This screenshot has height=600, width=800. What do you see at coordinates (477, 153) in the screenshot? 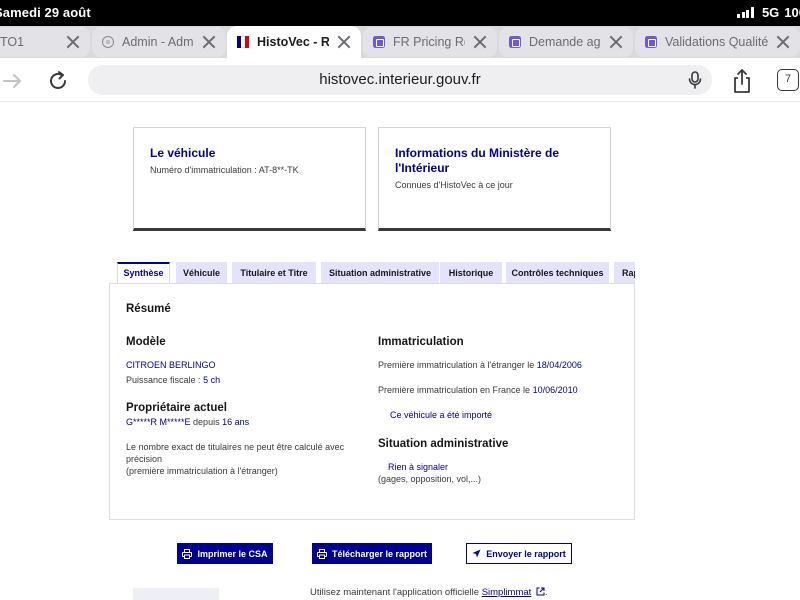
I see `ministry-card-title-line1: Informations du Ministère de` at bounding box center [477, 153].